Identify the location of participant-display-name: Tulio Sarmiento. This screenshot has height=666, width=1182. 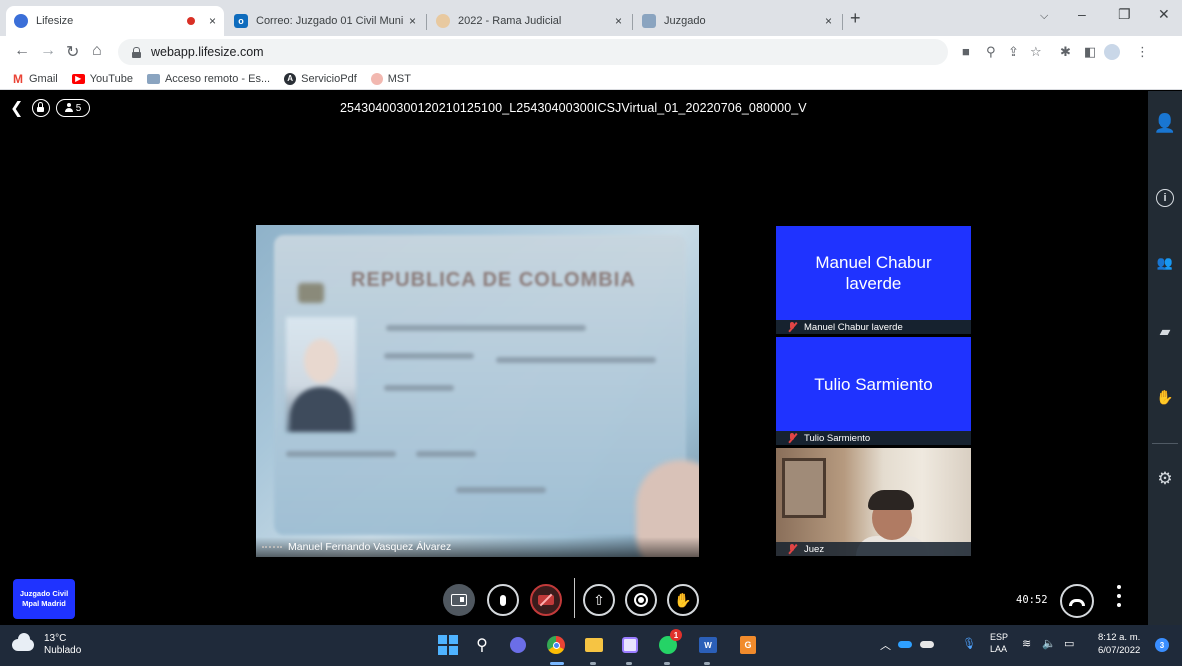
(873, 384).